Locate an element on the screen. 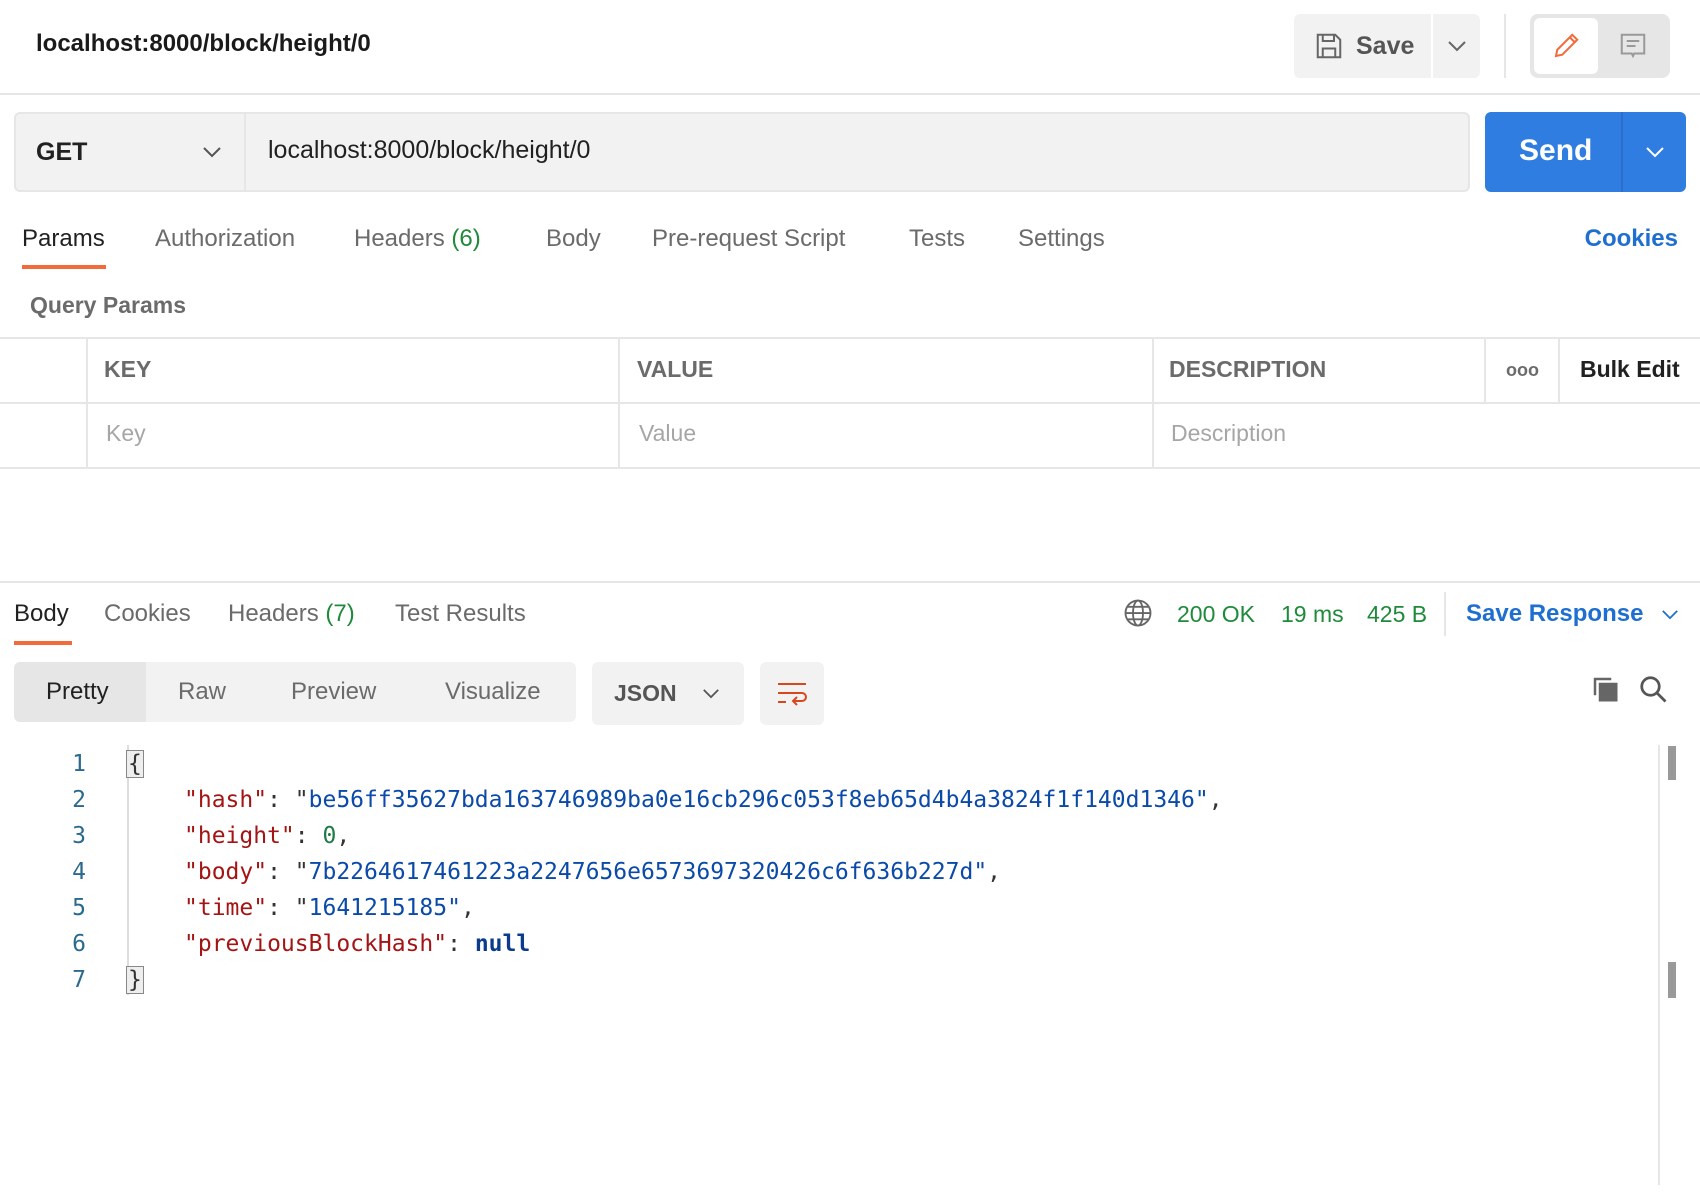  response-size: 425 B is located at coordinates (1397, 614).